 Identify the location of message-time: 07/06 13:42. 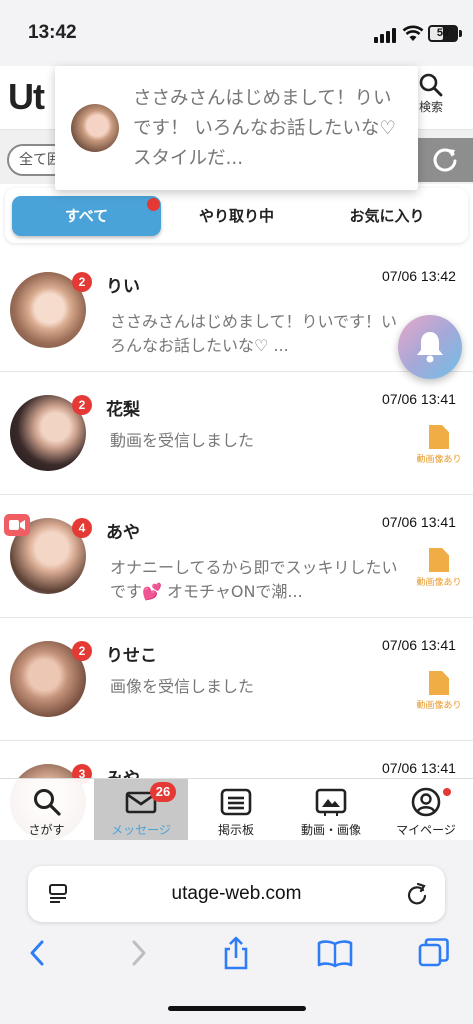
(419, 276).